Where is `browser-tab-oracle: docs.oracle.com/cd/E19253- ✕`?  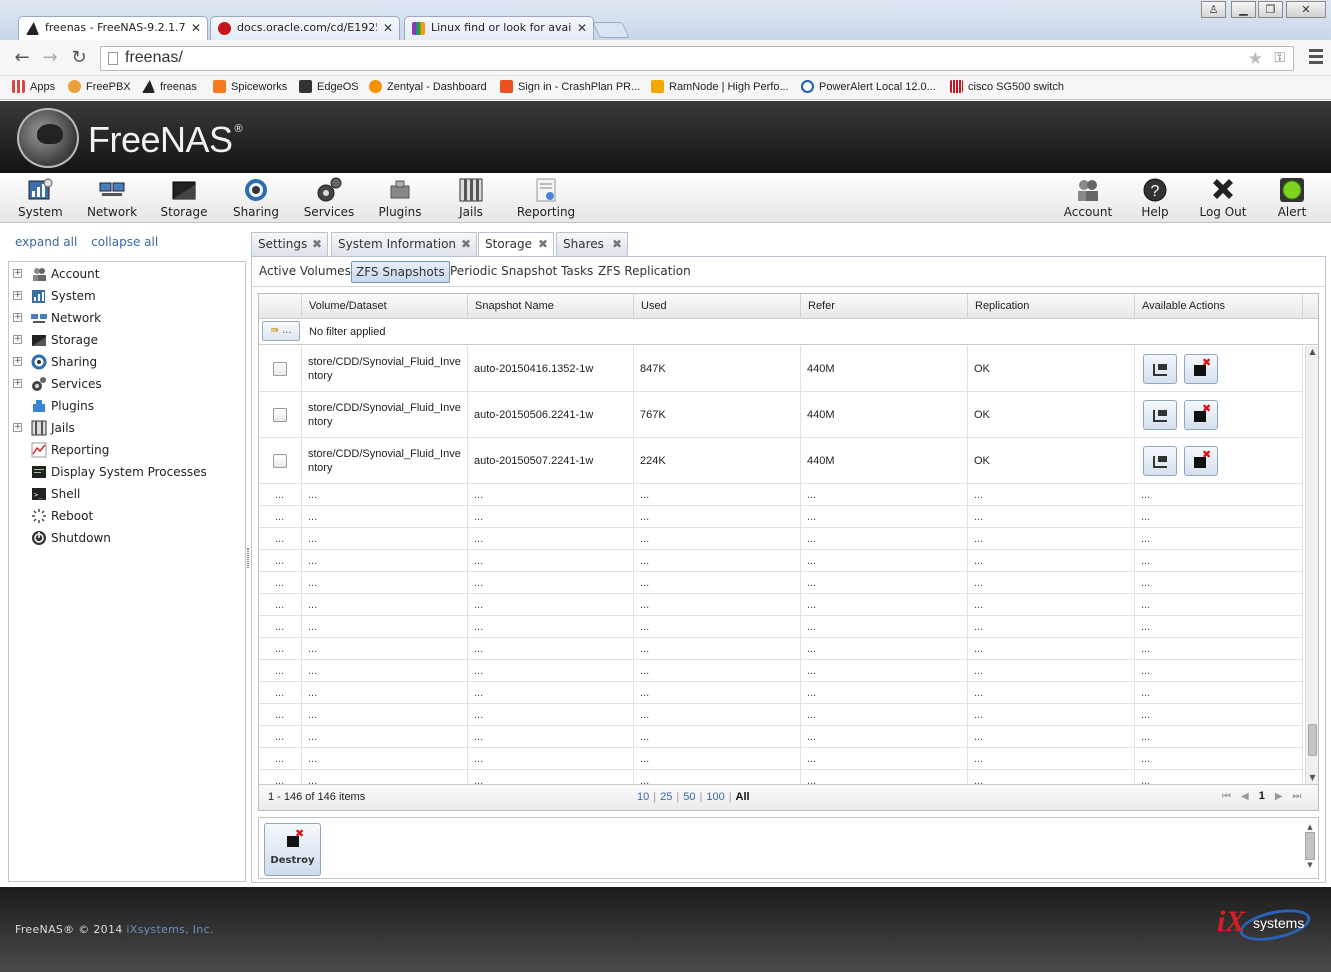 browser-tab-oracle: docs.oracle.com/cd/E19253- ✕ is located at coordinates (305, 28).